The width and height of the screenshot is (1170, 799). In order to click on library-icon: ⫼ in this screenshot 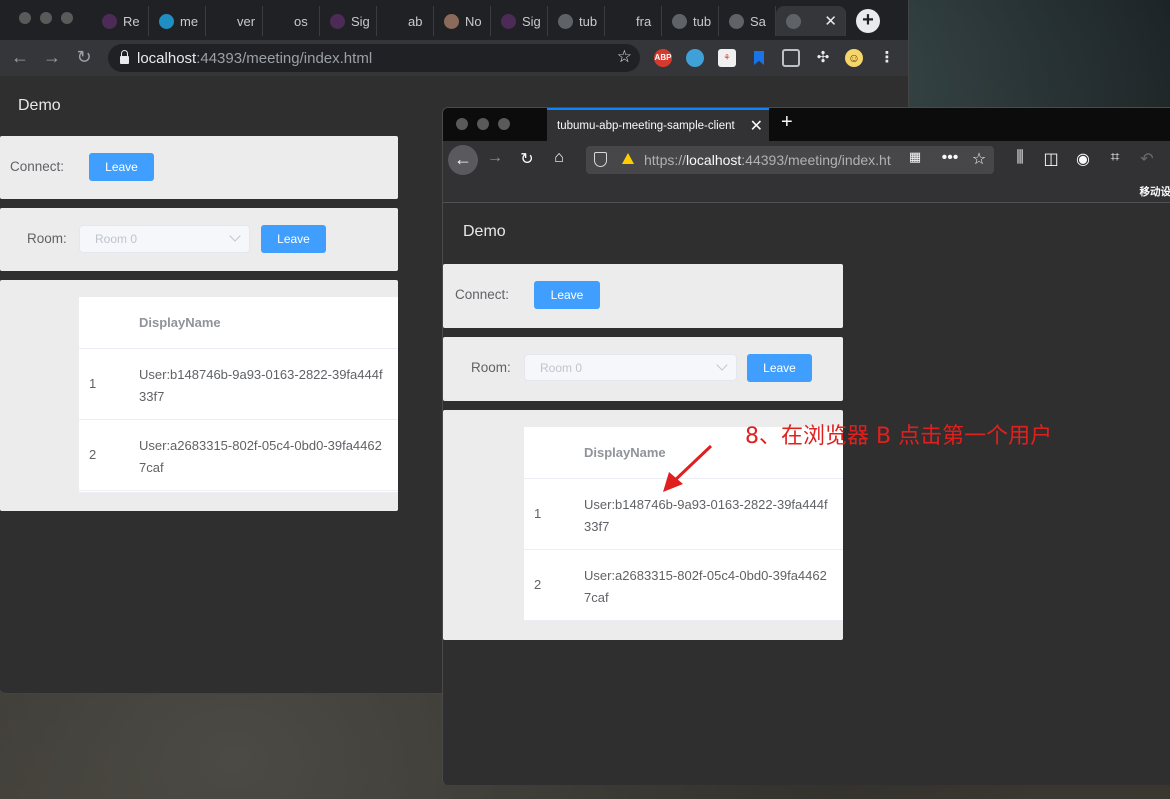, I will do `click(1020, 158)`.